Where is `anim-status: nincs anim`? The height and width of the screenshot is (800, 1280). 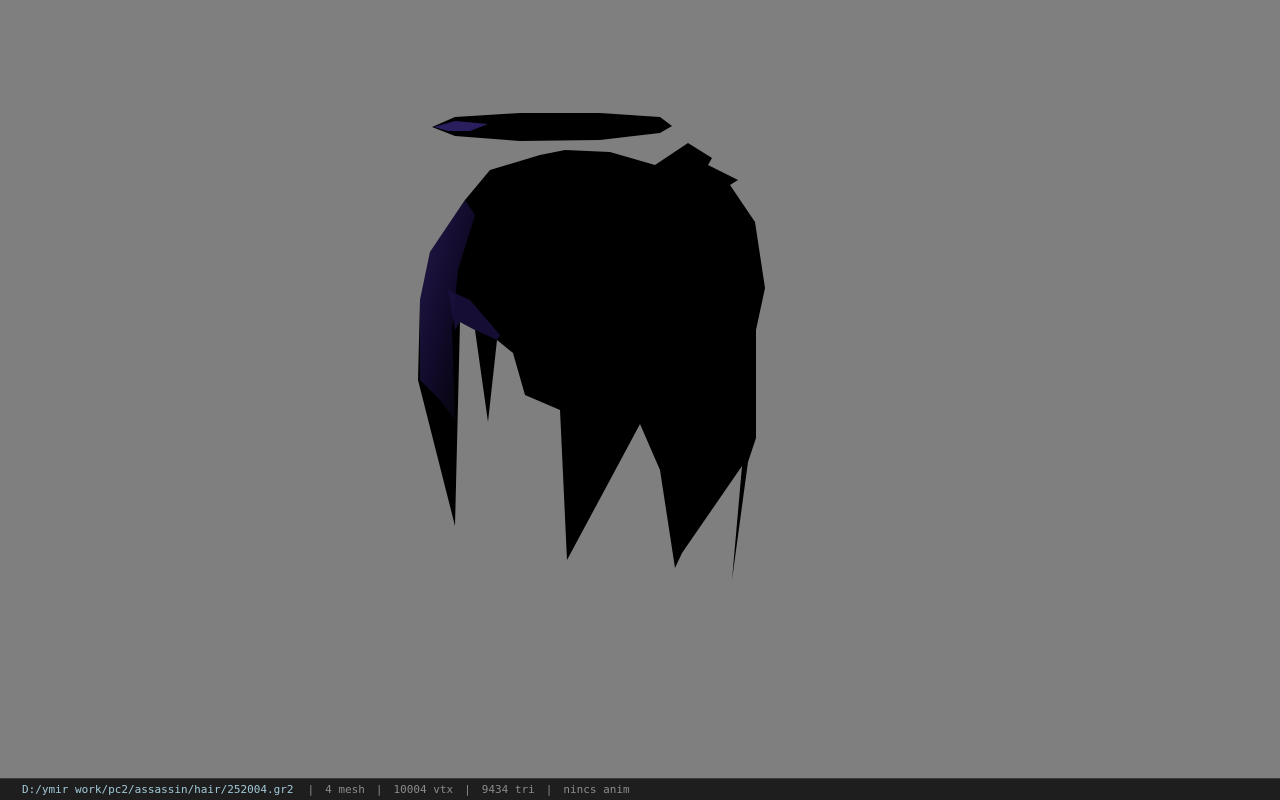
anim-status: nincs anim is located at coordinates (596, 789).